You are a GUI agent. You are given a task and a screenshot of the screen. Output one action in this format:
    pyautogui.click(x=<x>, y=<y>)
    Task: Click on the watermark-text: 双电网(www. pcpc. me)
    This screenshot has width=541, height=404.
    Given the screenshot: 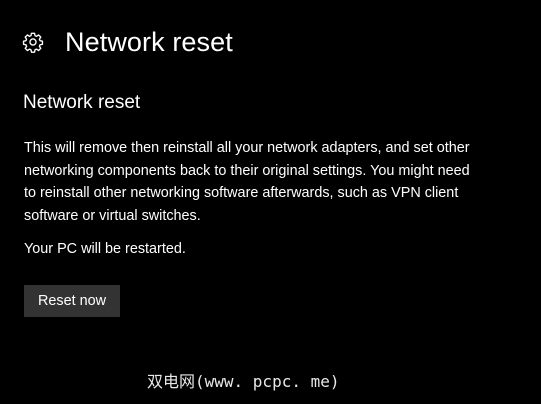 What is the action you would take?
    pyautogui.click(x=243, y=381)
    